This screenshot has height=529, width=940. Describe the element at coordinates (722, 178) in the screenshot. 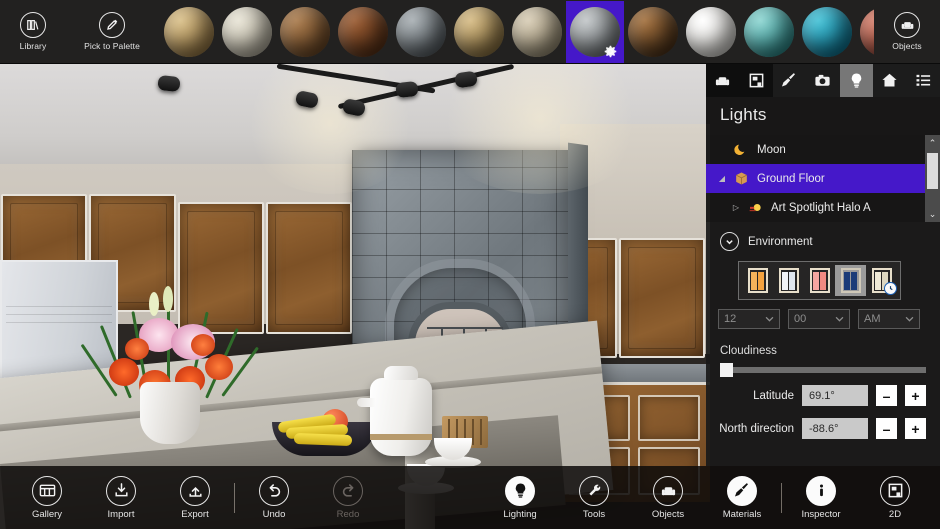

I see `expander-icon: ◢` at that location.